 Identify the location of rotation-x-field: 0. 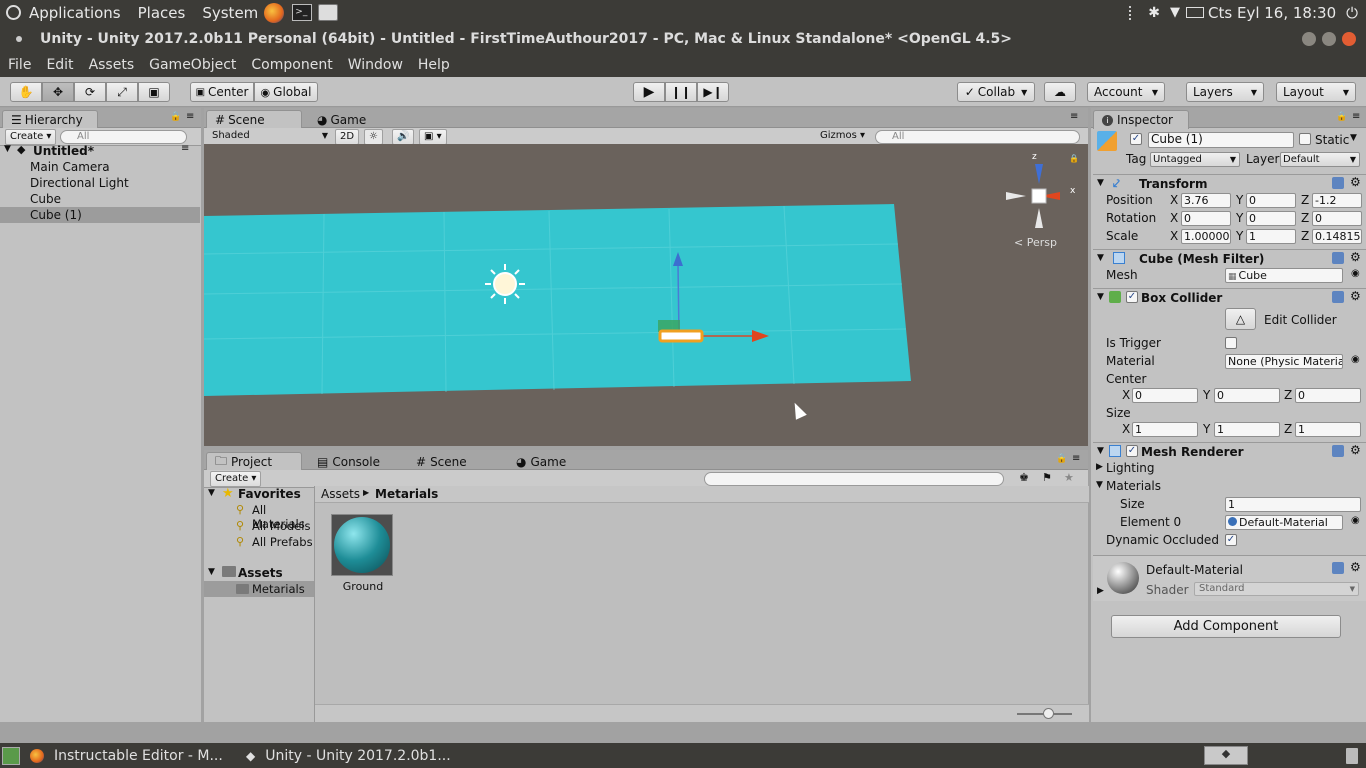
(1206, 218).